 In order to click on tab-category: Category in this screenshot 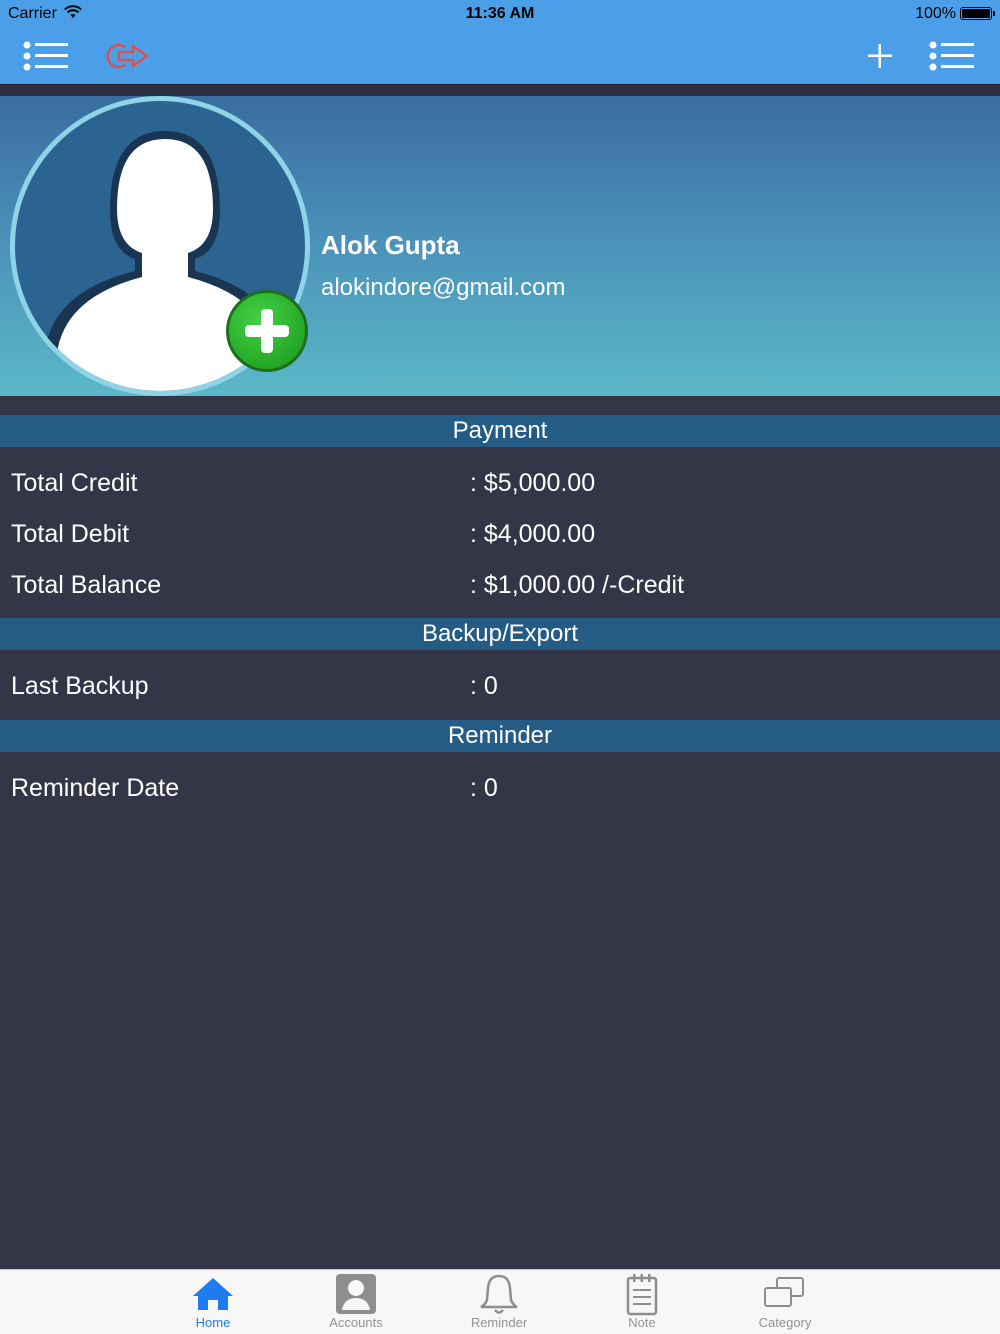, I will do `click(785, 1302)`.